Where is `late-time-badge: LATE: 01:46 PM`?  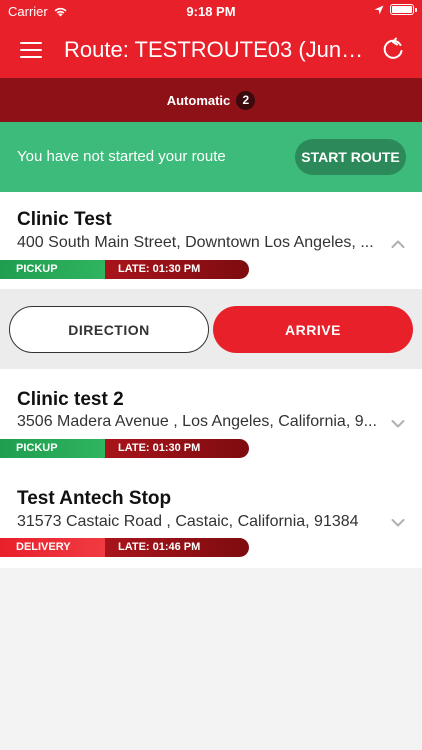
late-time-badge: LATE: 01:46 PM is located at coordinates (177, 547).